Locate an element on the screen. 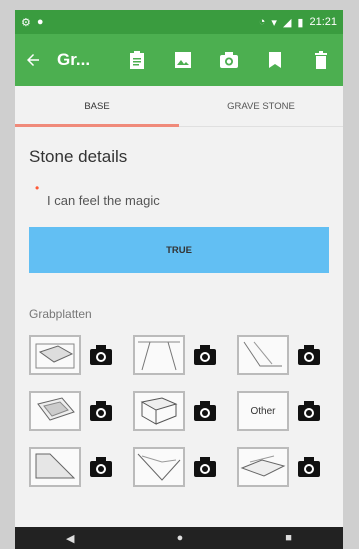 This screenshot has height=549, width=359. back-arrow-icon is located at coordinates (33, 60).